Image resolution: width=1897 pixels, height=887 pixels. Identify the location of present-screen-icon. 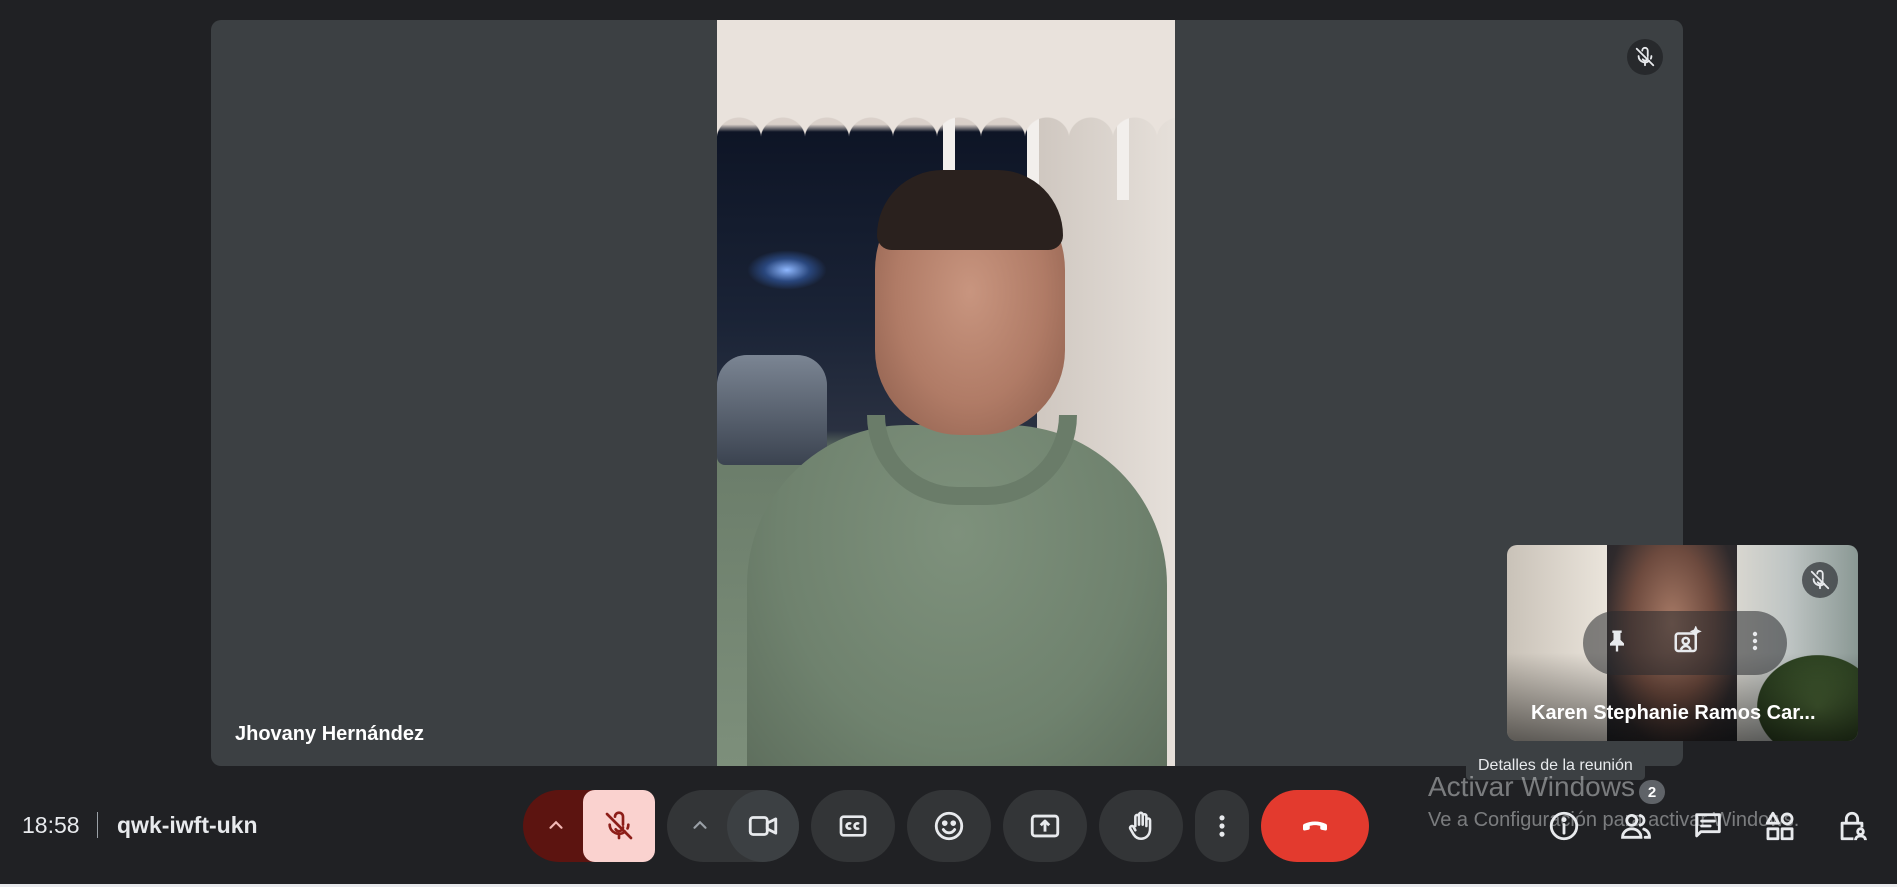
(1045, 826).